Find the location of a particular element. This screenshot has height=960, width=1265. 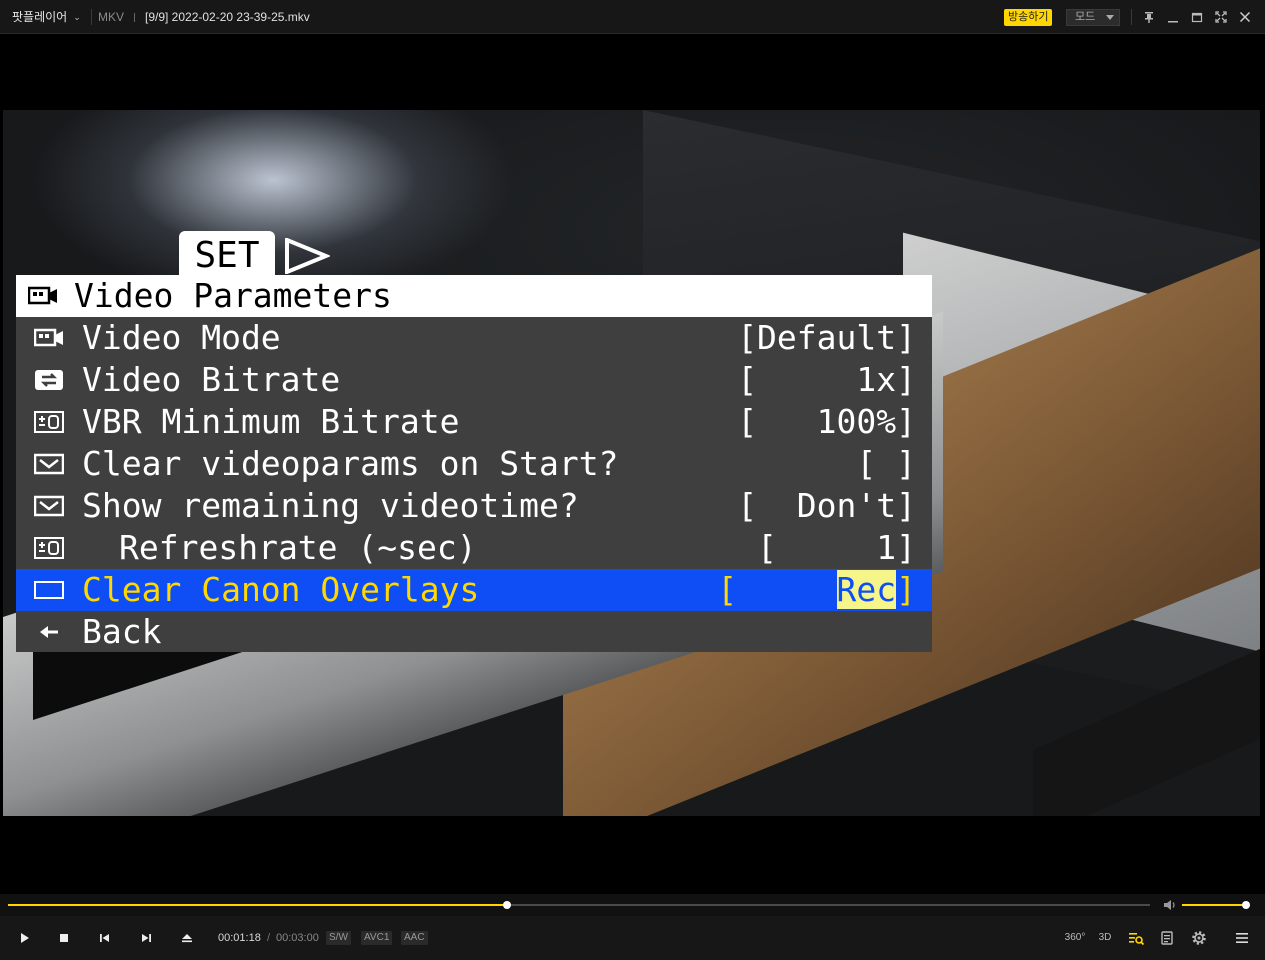

osd-item-value: [ Rec] is located at coordinates (816, 590).